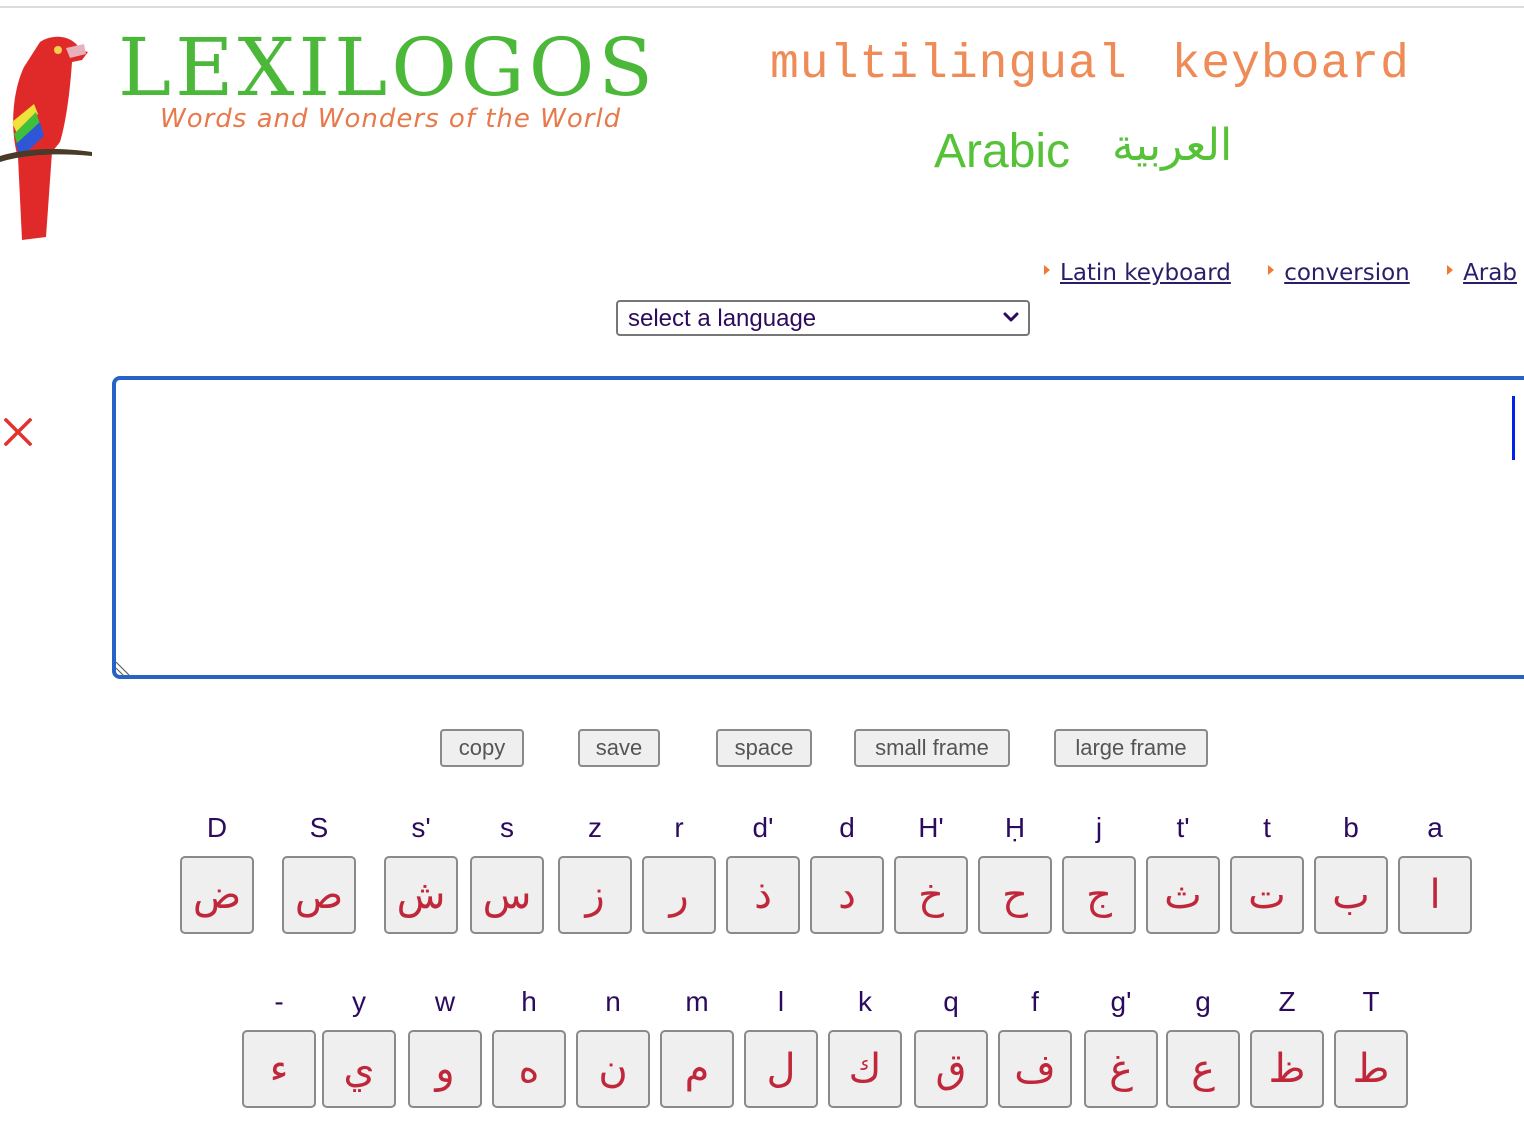  I want to click on keyboard-key: kك, so click(865, 1045).